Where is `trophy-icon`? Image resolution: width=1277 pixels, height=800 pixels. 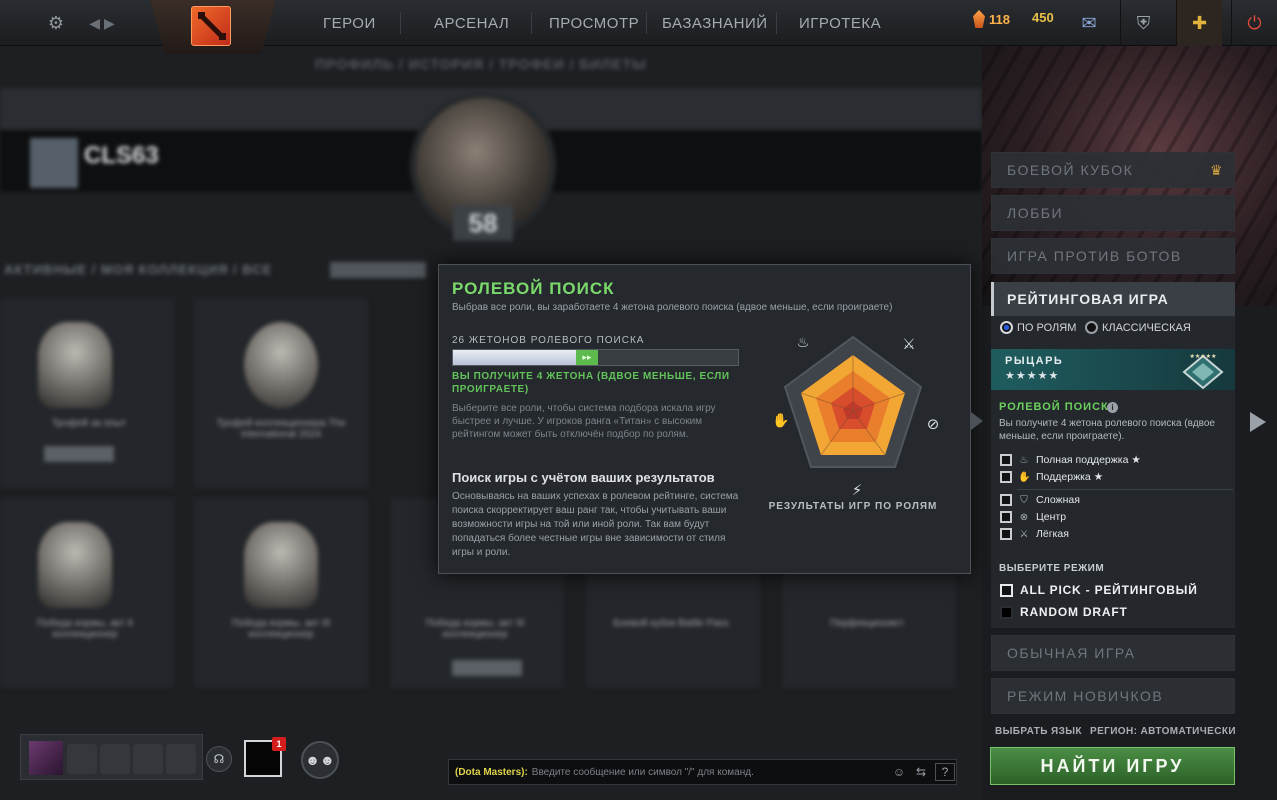 trophy-icon is located at coordinates (75, 565).